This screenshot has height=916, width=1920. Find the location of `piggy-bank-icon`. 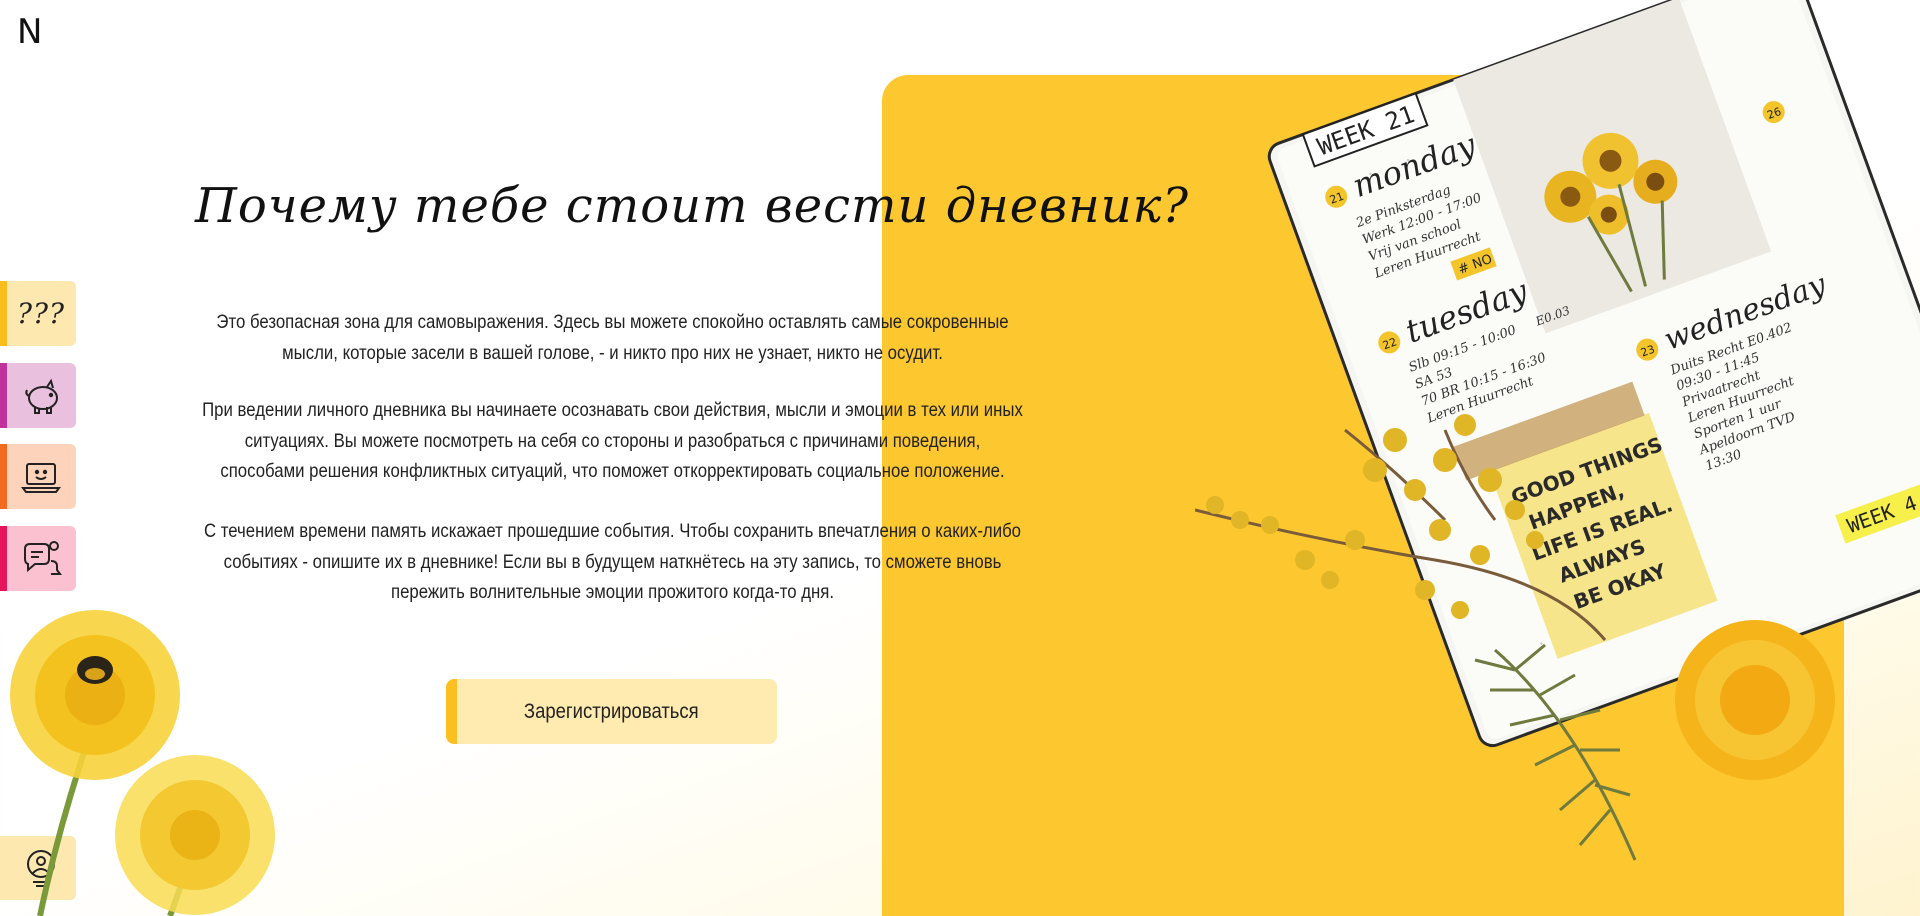

piggy-bank-icon is located at coordinates (41, 396).